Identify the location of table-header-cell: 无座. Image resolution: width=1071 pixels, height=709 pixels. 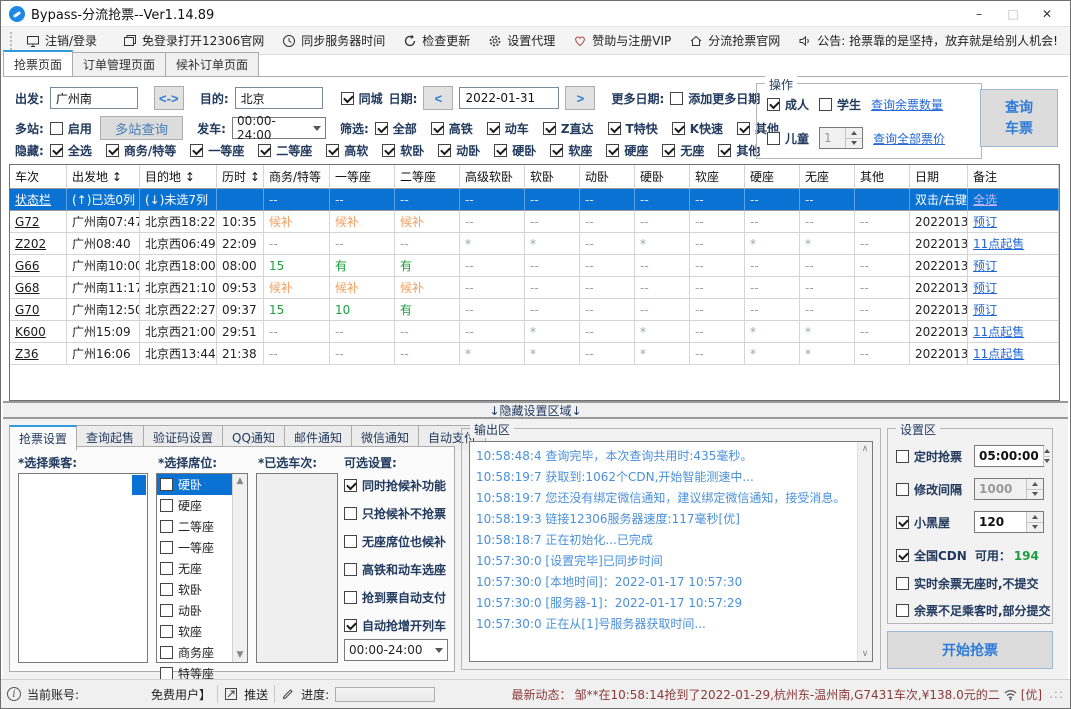
(827, 177).